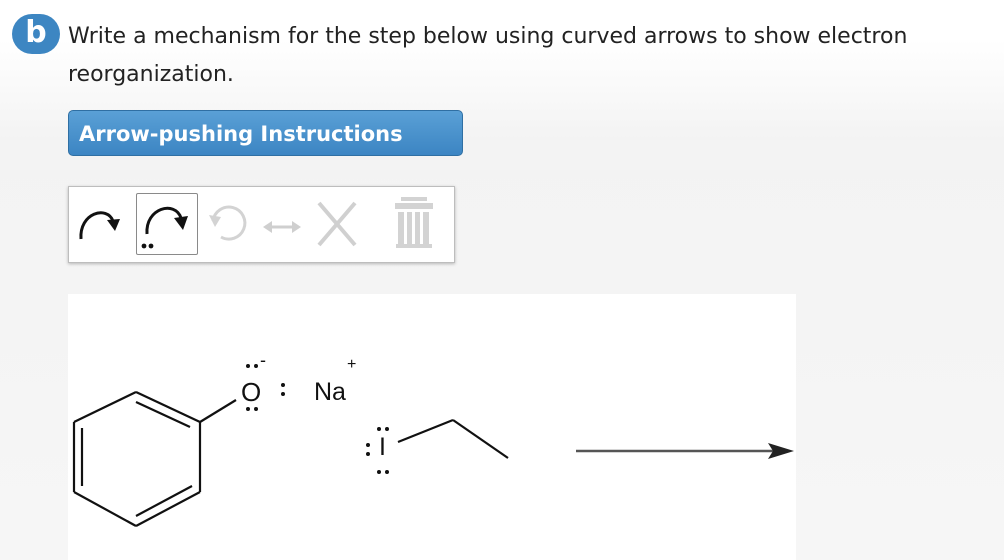  What do you see at coordinates (137, 459) in the screenshot?
I see `benzene-ring` at bounding box center [137, 459].